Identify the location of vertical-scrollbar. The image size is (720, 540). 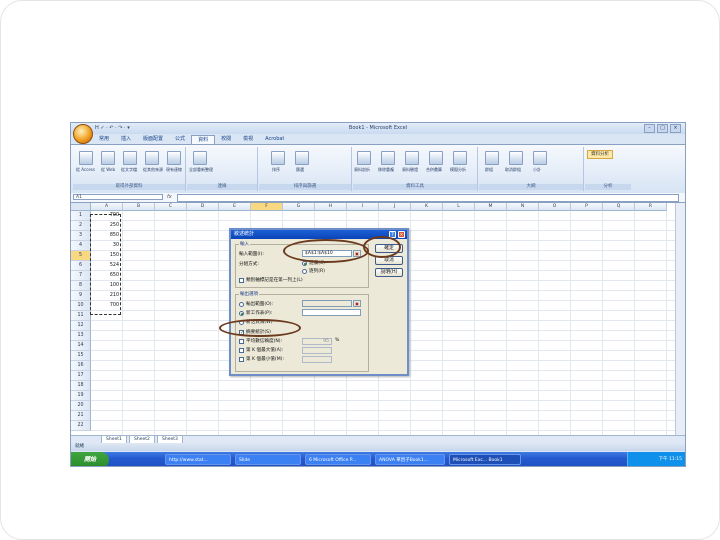
(680, 319).